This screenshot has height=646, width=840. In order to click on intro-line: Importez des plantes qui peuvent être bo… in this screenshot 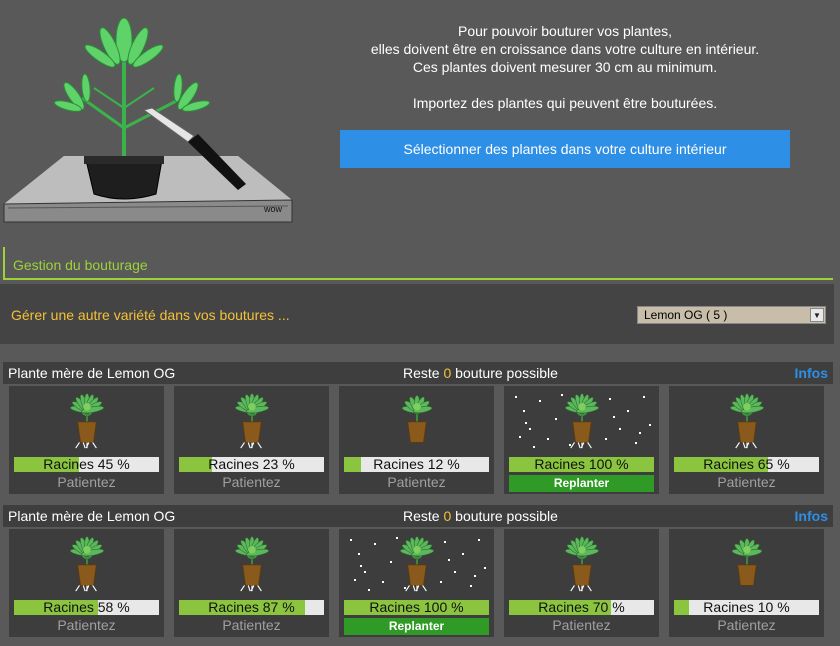, I will do `click(565, 103)`.